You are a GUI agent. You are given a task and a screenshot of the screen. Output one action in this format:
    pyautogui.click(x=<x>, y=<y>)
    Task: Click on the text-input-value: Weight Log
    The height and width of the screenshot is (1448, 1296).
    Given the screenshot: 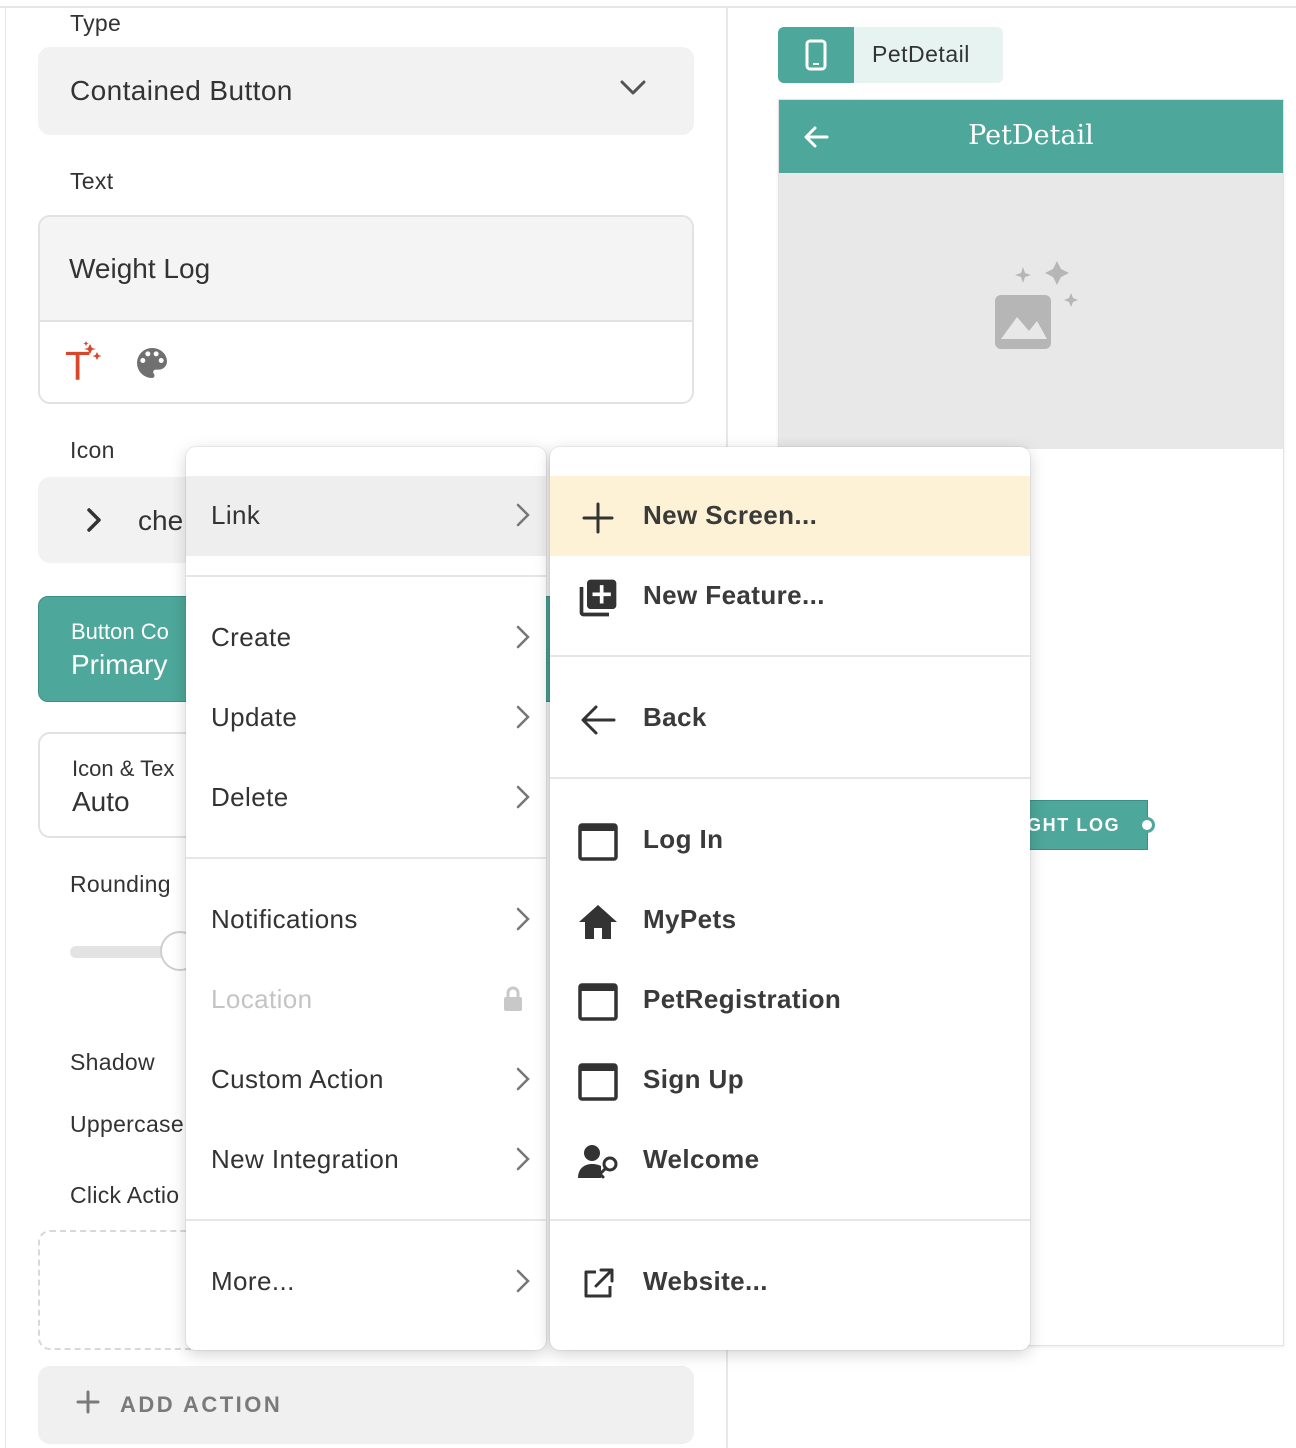 What is the action you would take?
    pyautogui.click(x=140, y=268)
    